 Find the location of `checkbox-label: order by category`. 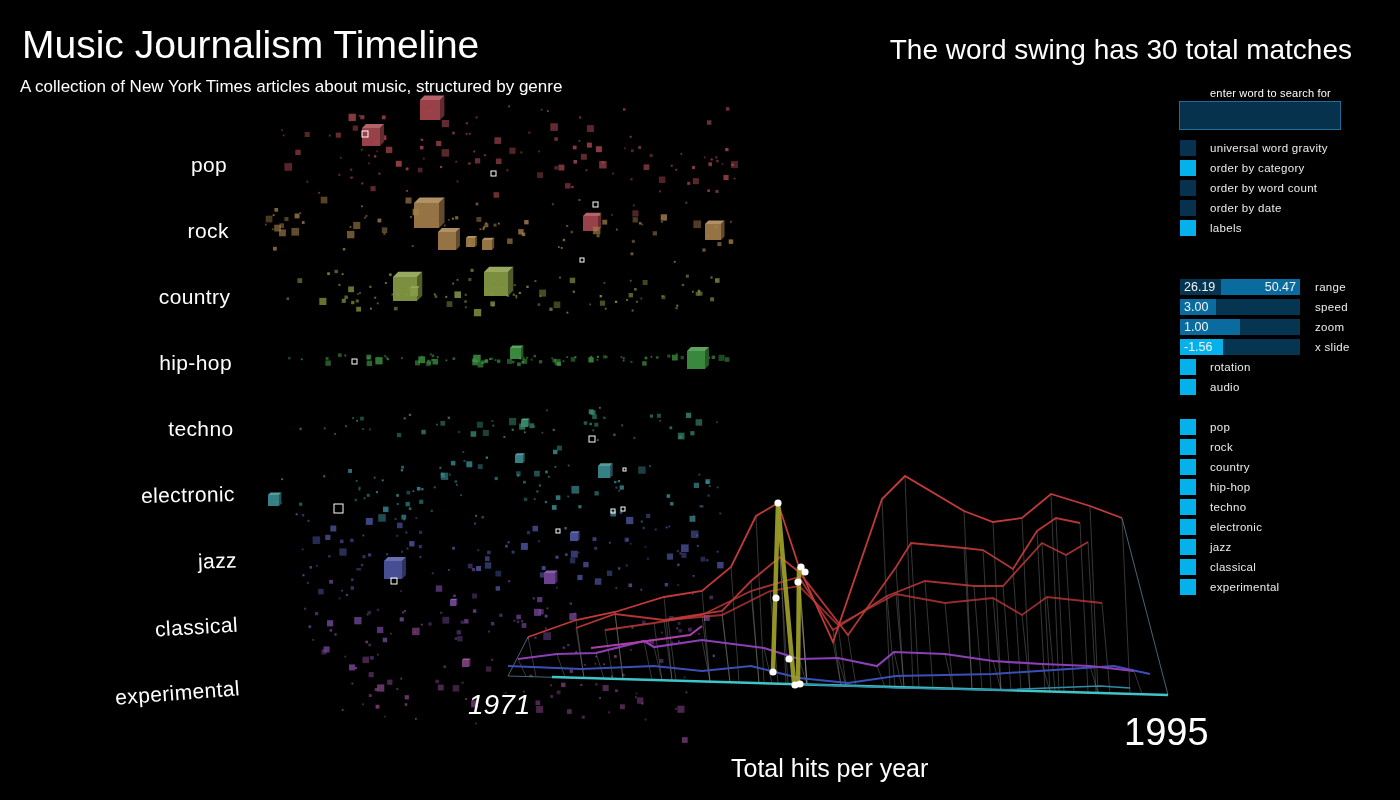

checkbox-label: order by category is located at coordinates (1257, 168).